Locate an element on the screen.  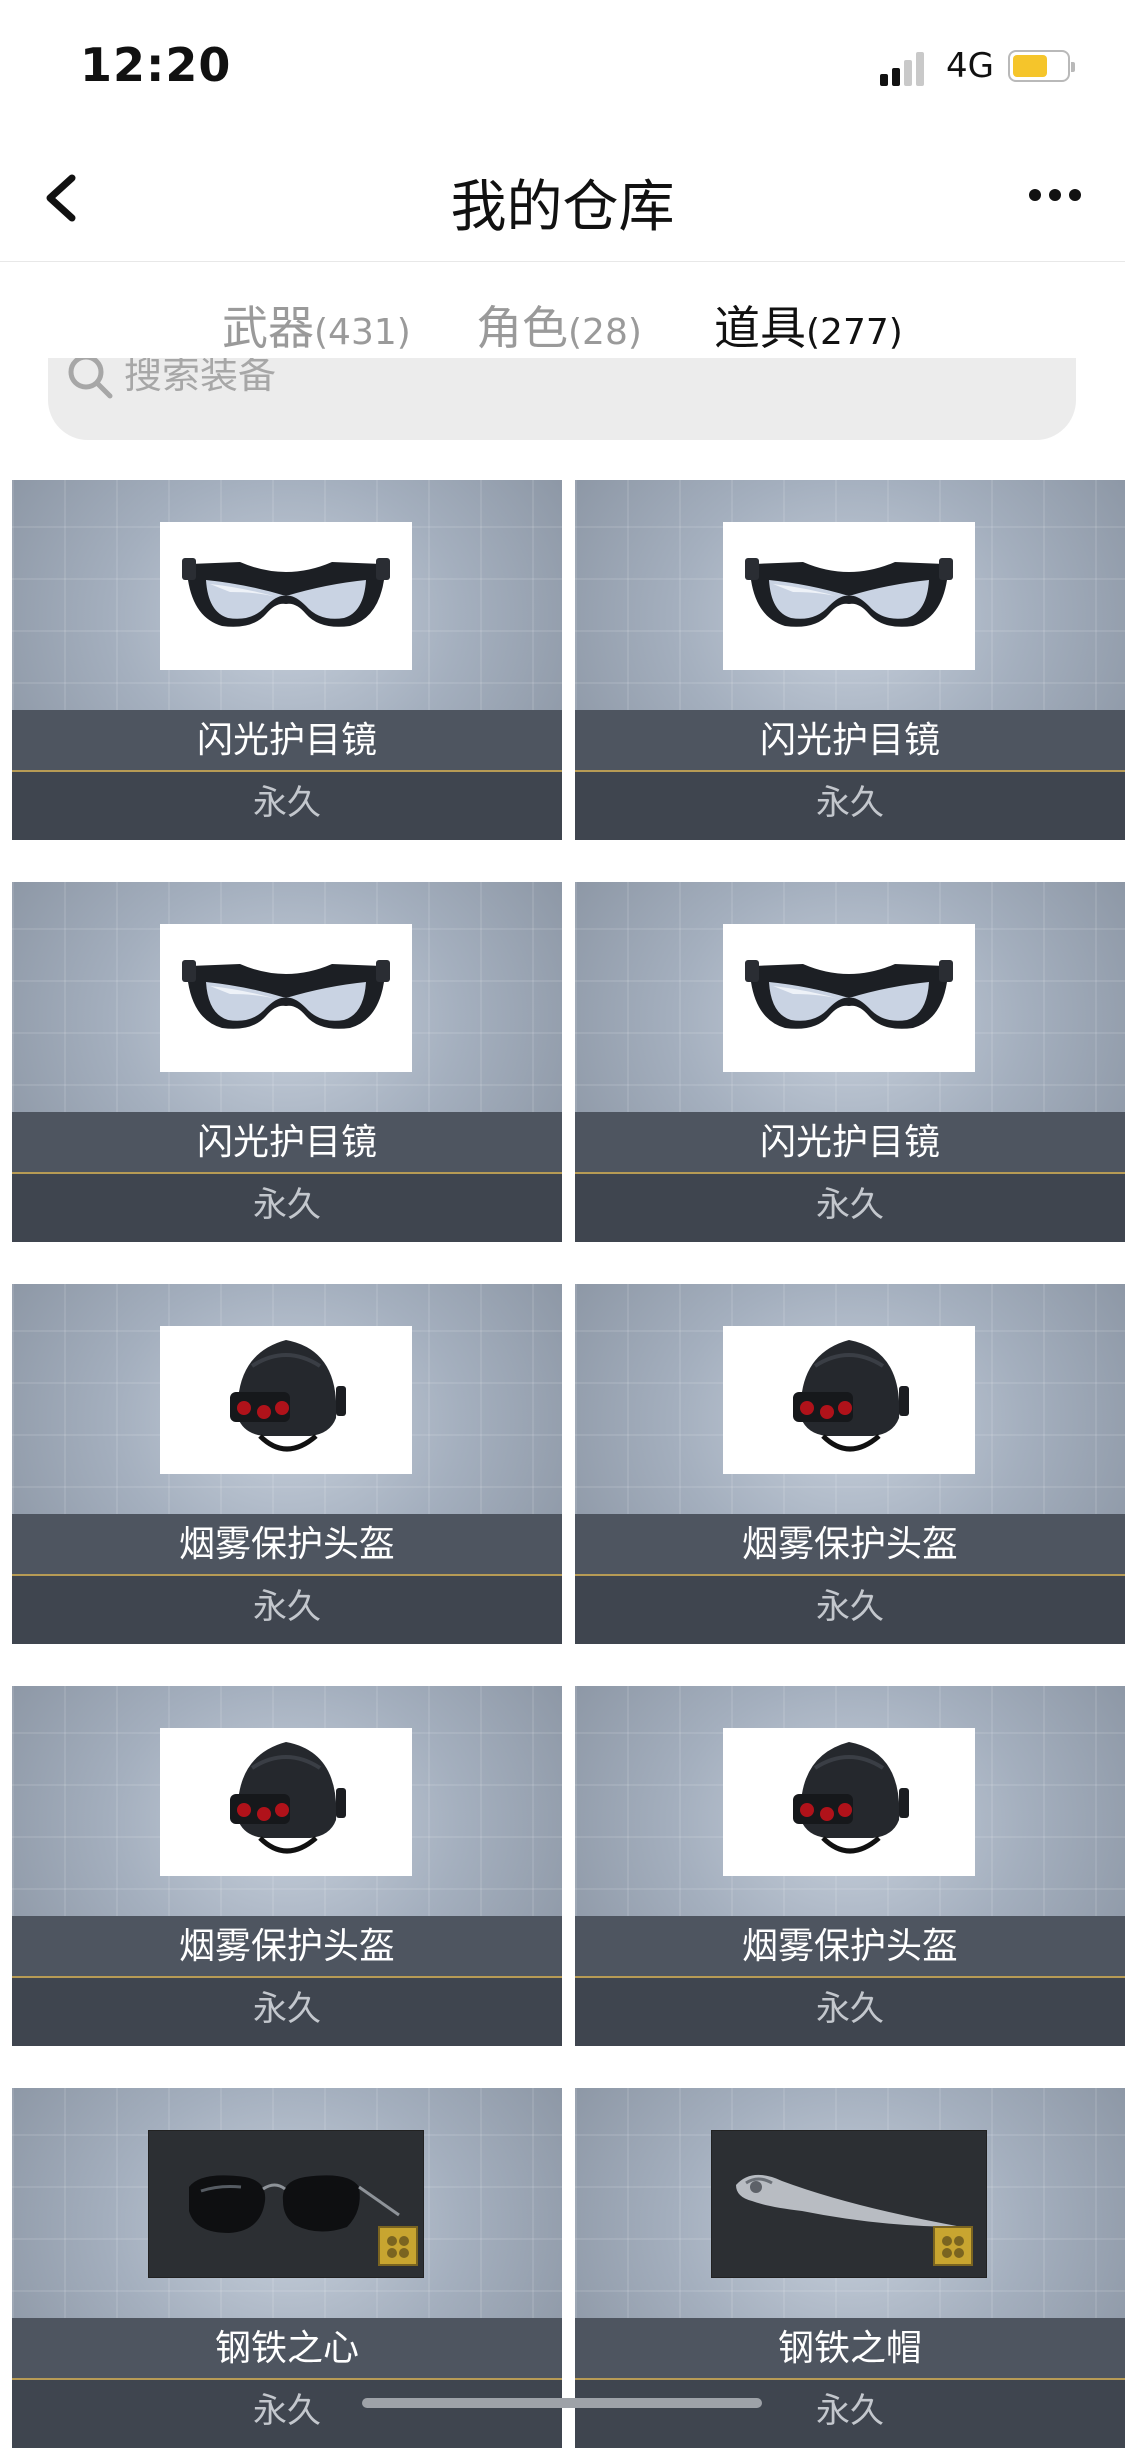
tab-count: (431) is located at coordinates (362, 332).